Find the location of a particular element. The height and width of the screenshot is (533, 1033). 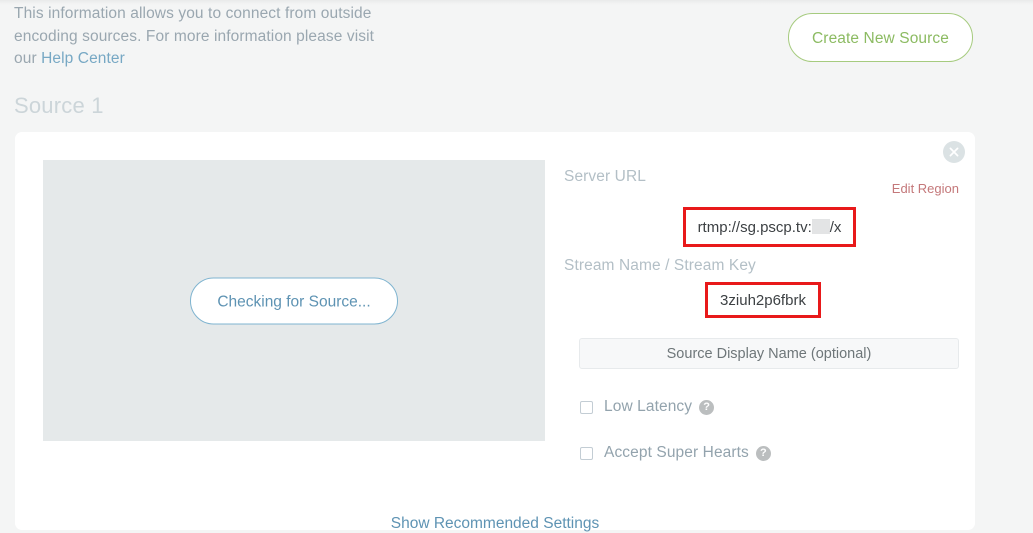

edit-region-link: Edit Region is located at coordinates (925, 188).